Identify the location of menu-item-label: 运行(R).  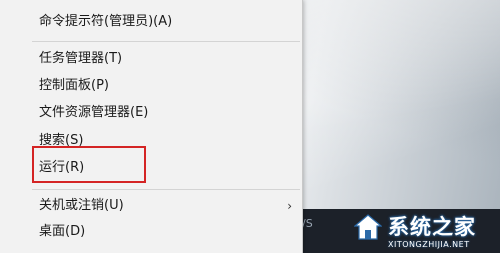
(62, 167).